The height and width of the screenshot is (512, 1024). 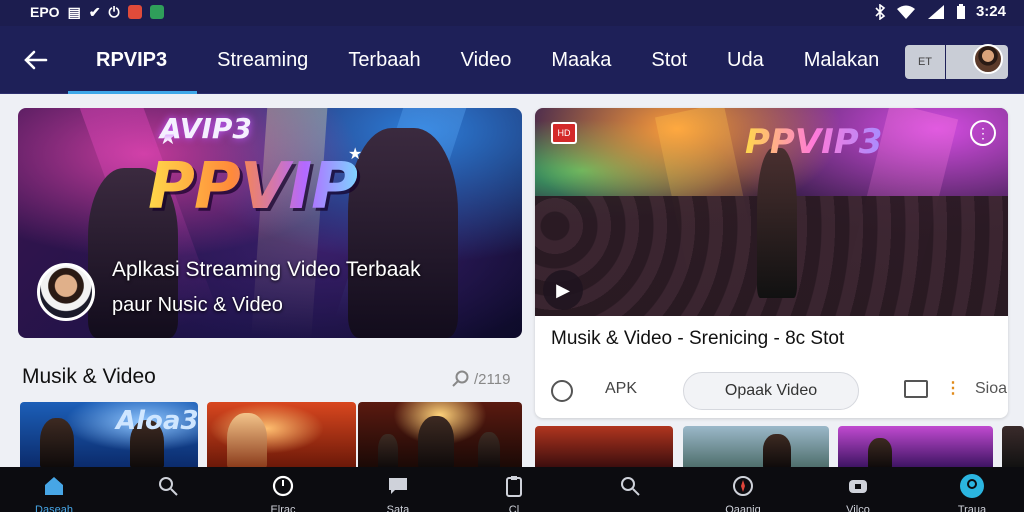 What do you see at coordinates (960, 11) in the screenshot?
I see `battery-icon` at bounding box center [960, 11].